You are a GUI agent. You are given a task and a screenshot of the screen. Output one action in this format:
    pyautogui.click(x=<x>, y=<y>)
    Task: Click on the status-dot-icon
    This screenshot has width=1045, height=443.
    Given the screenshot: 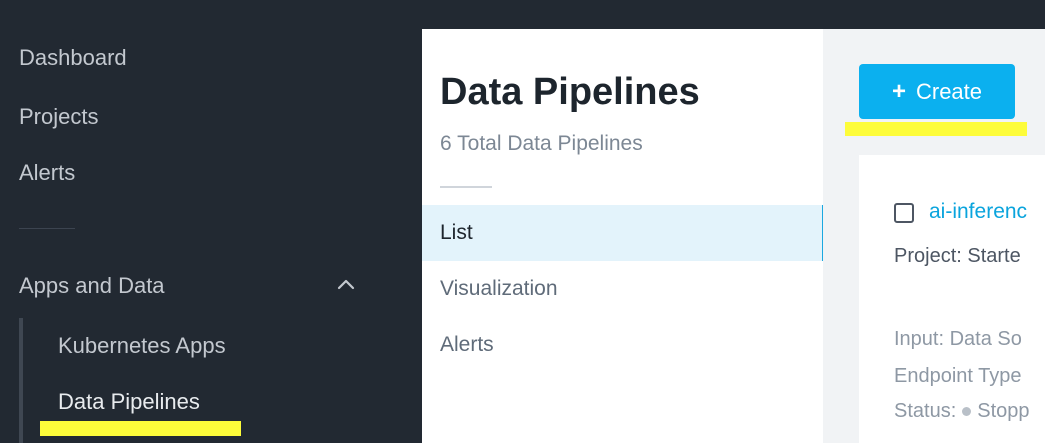 What is the action you would take?
    pyautogui.click(x=967, y=411)
    